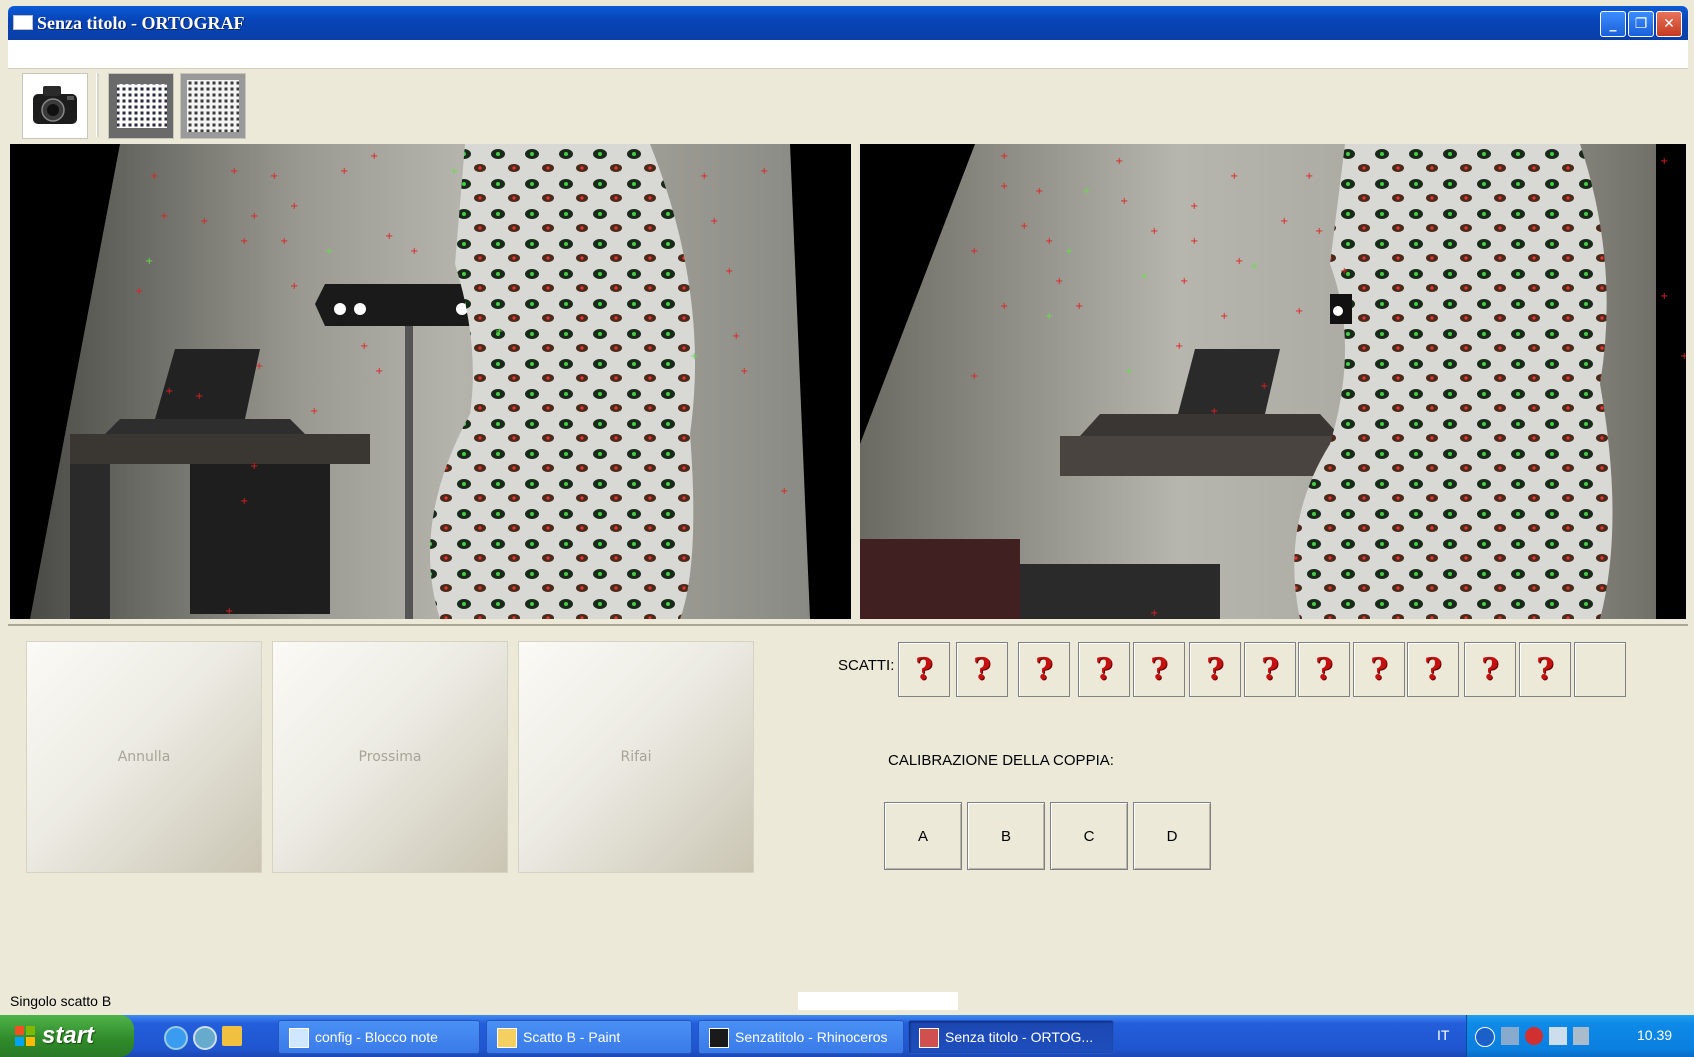 The image size is (1694, 1057). What do you see at coordinates (507, 1038) in the screenshot?
I see `paint-icon` at bounding box center [507, 1038].